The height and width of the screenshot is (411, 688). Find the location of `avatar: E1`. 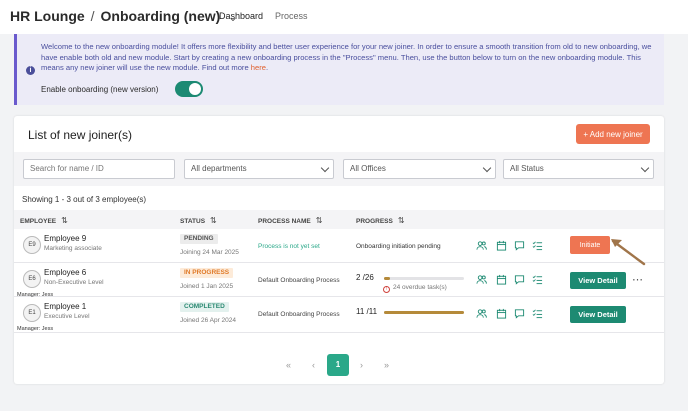

avatar: E1 is located at coordinates (32, 313).